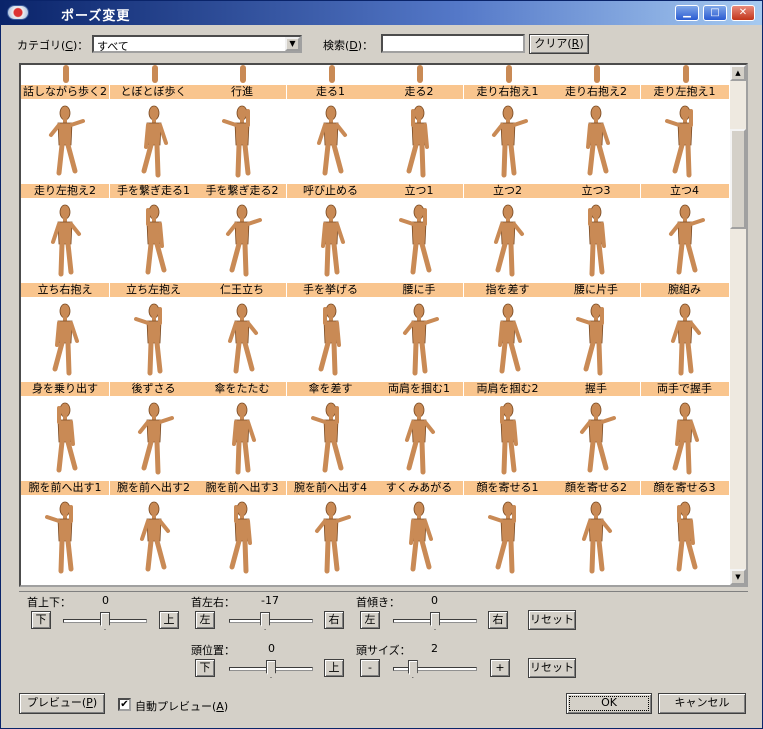  What do you see at coordinates (348, 45) in the screenshot?
I see `search-label: 検索(D)：` at bounding box center [348, 45].